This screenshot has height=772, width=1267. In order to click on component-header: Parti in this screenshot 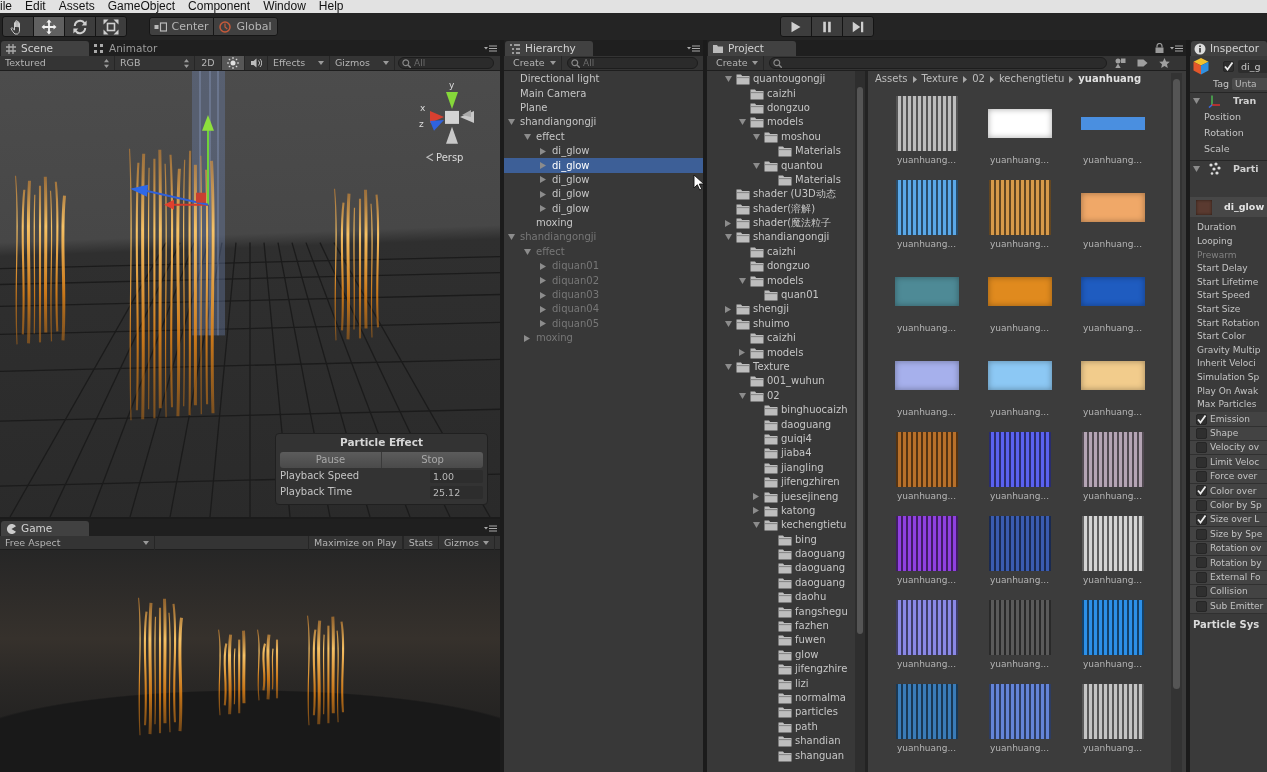, I will do `click(1228, 168)`.